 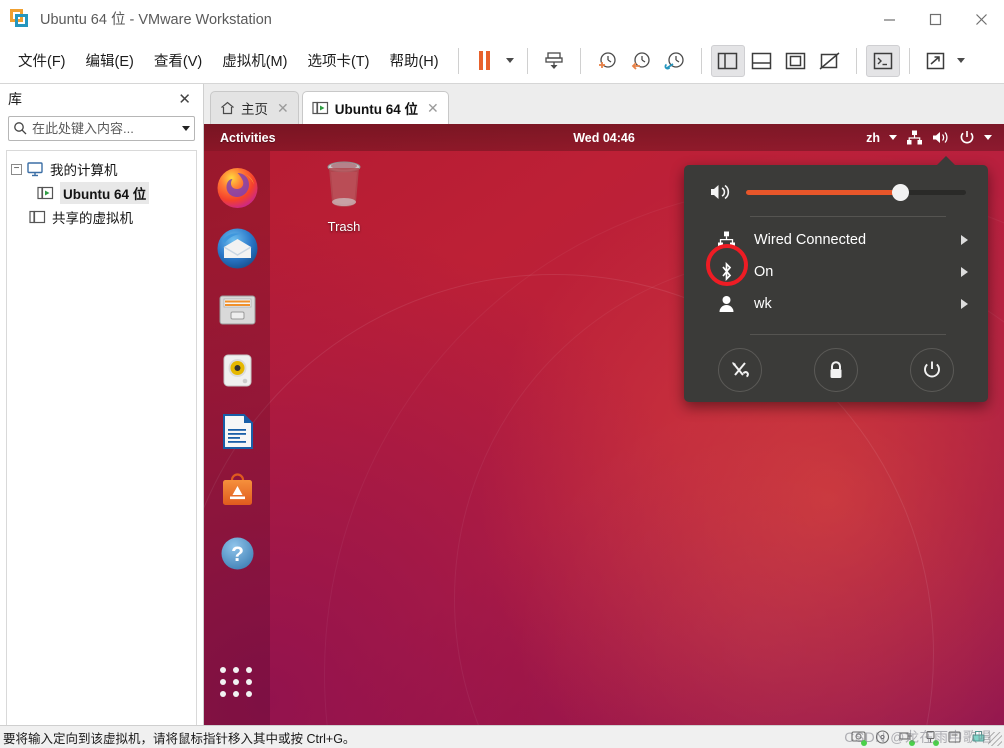 I want to click on expand-arrows-icon, so click(x=935, y=60).